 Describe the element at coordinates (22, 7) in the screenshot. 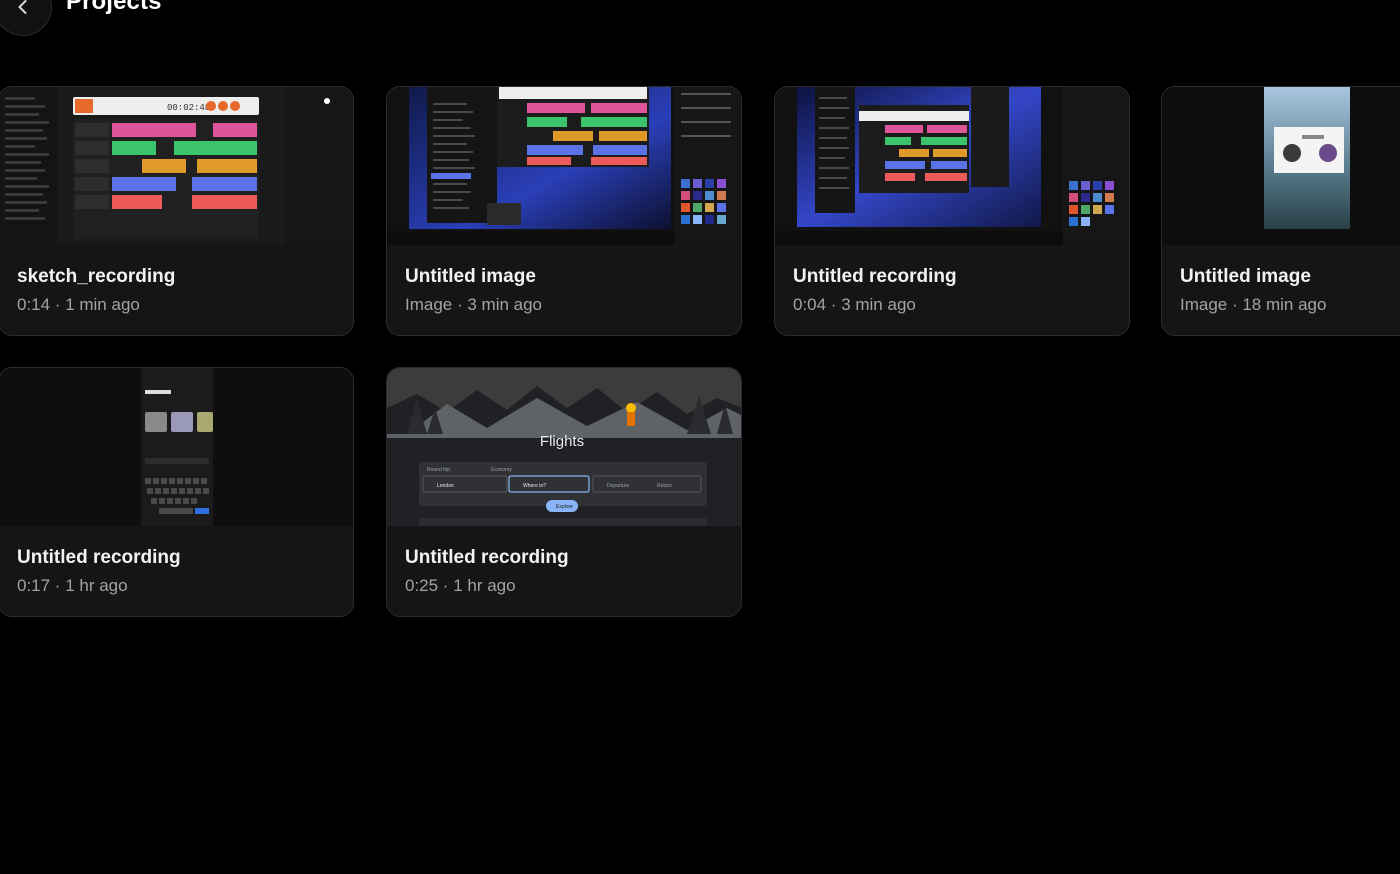

I see `chevron-left-icon` at that location.